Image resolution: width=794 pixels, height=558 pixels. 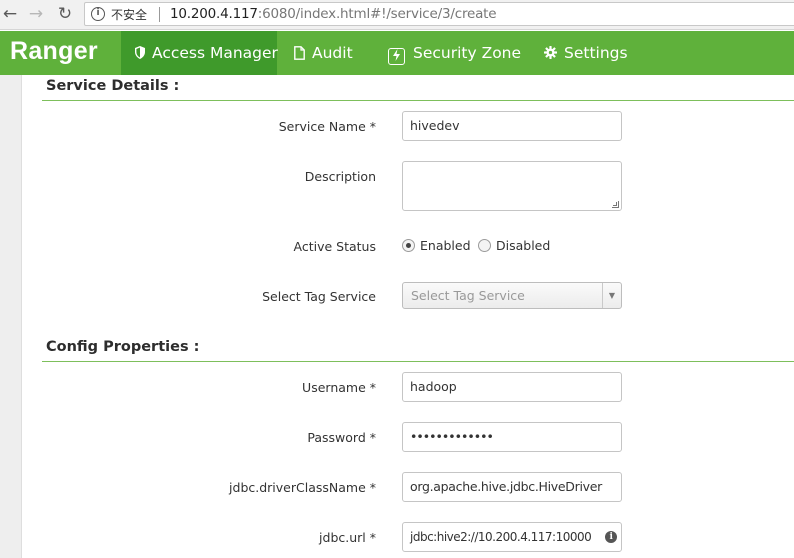 I want to click on nav-settings: Settings, so click(x=586, y=53).